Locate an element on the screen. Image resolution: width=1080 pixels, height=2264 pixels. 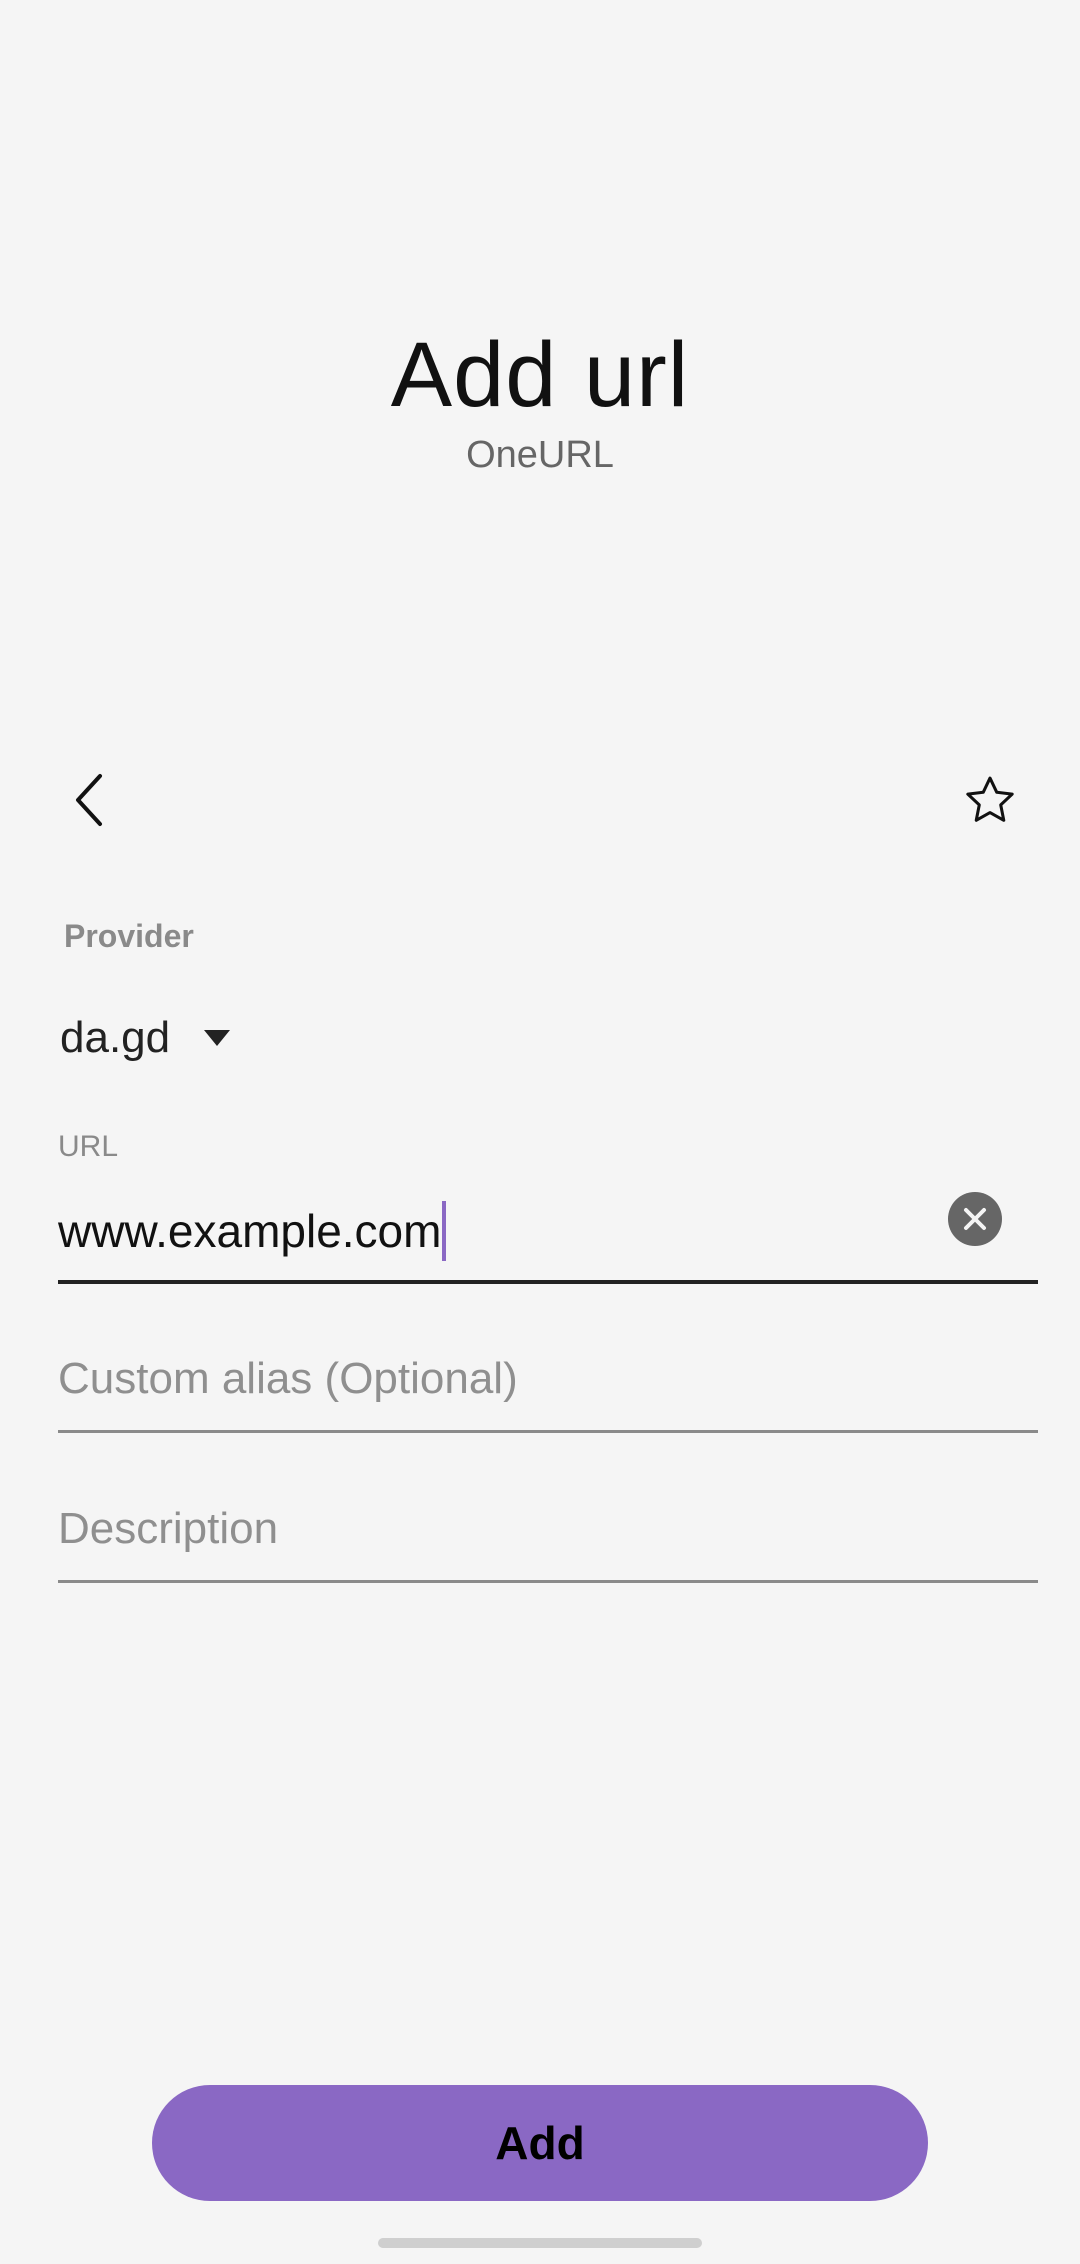
url-value: www.example.com is located at coordinates (250, 1231).